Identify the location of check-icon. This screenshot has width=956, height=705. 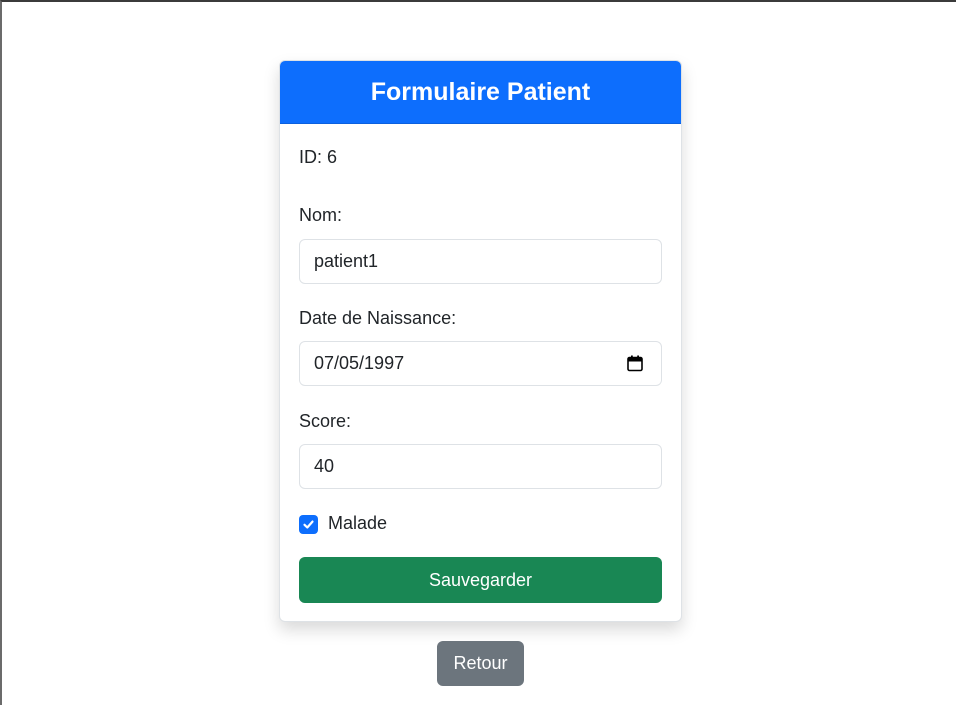
(308, 524).